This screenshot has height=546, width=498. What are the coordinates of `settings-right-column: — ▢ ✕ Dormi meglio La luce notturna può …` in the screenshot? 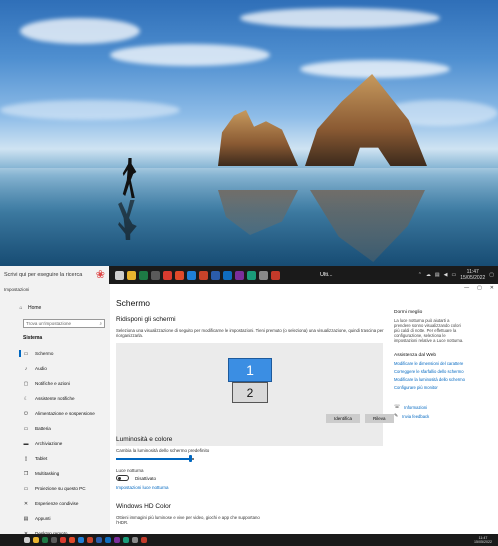 It's located at (444, 409).